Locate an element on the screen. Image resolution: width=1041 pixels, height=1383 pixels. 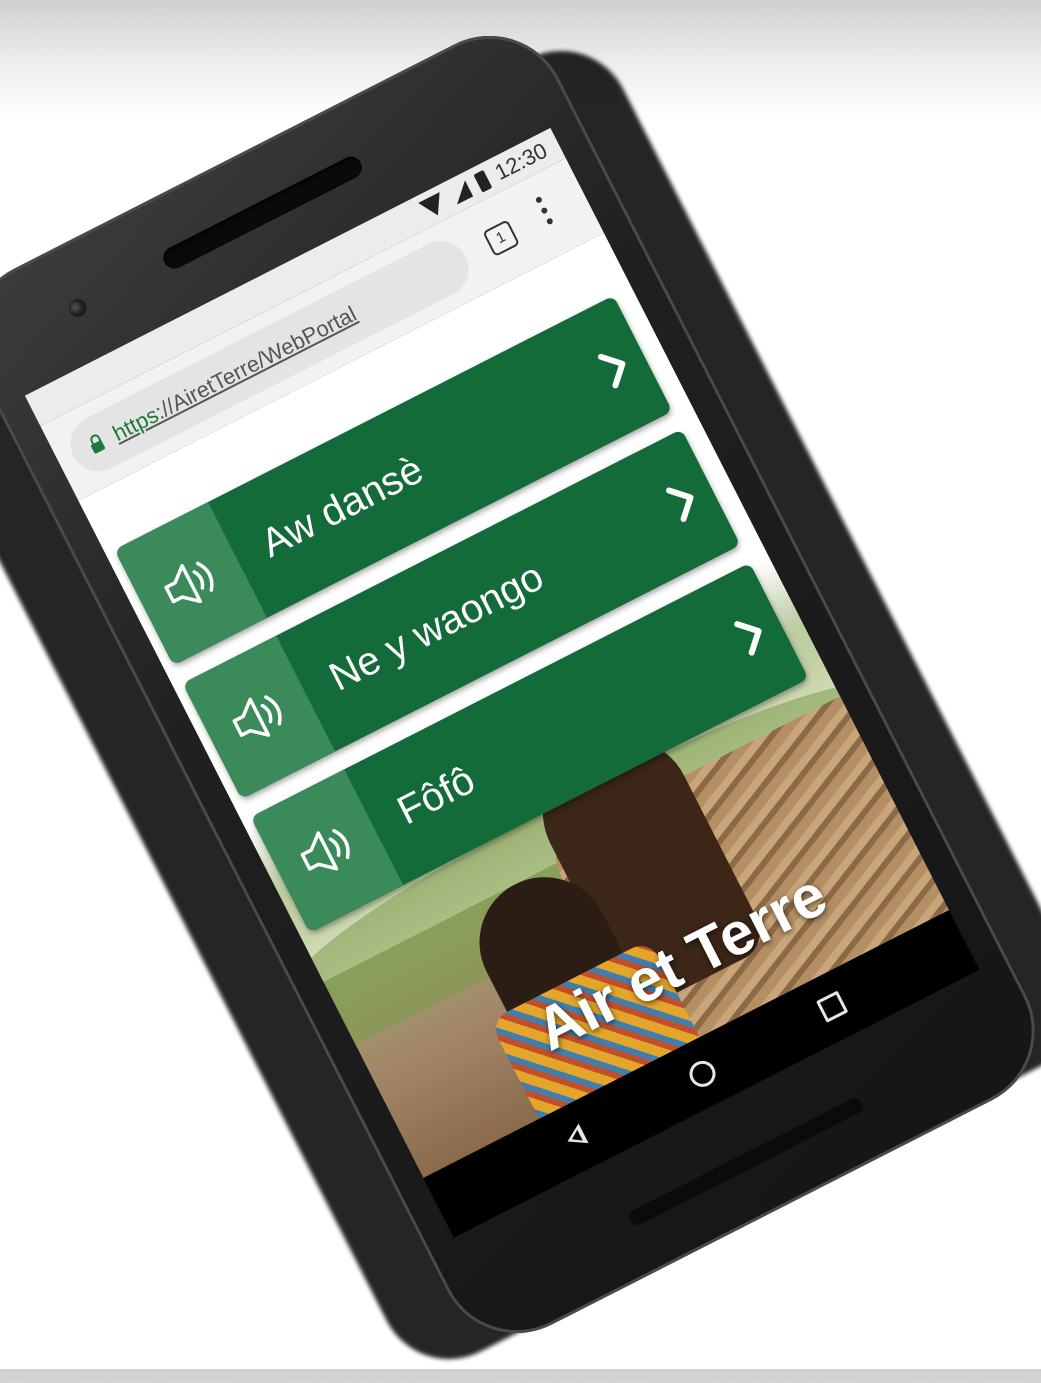
nav-home-icon is located at coordinates (702, 1074).